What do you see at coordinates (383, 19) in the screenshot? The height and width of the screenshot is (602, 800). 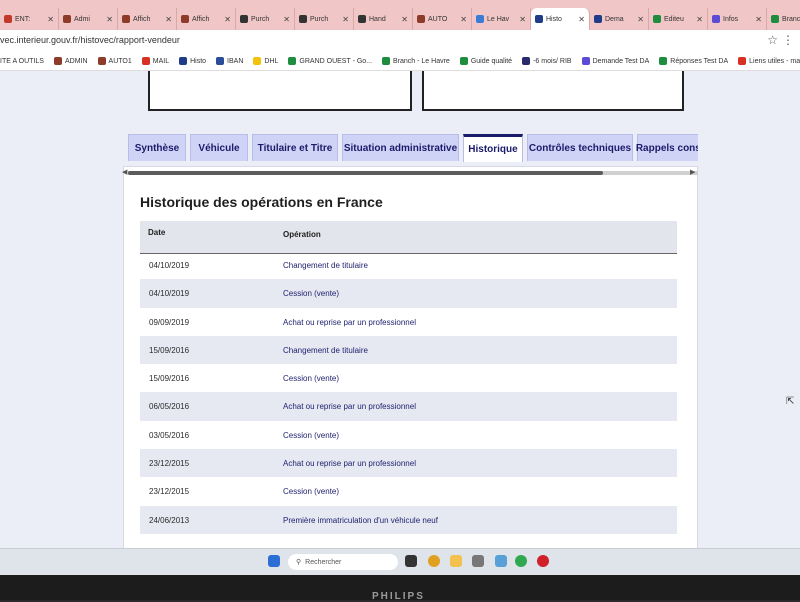 I see `browser-tab: Hand ✕` at bounding box center [383, 19].